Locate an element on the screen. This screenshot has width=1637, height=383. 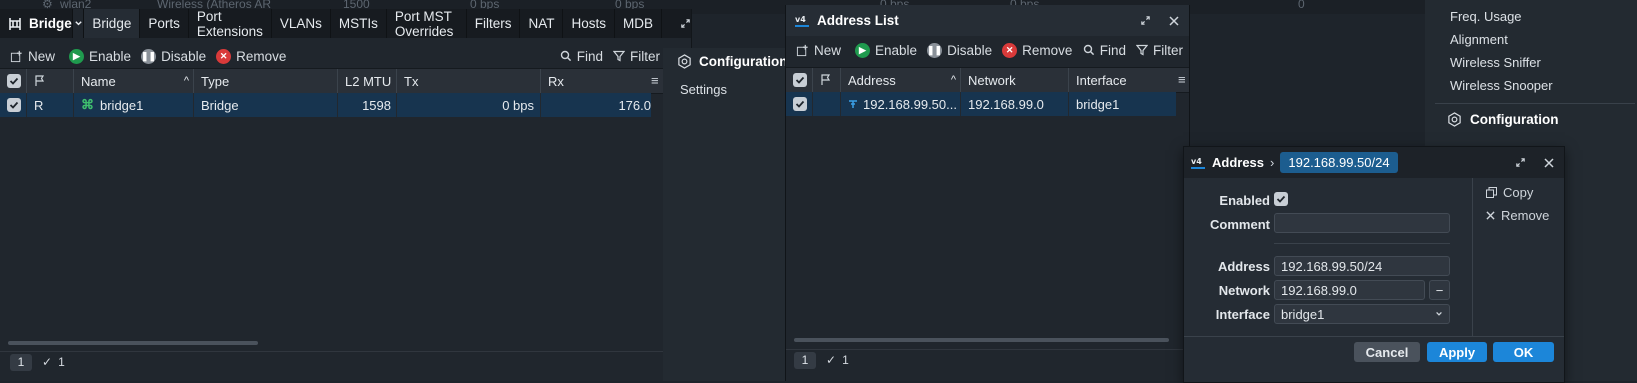
cancel-button: Cancel is located at coordinates (1387, 352).